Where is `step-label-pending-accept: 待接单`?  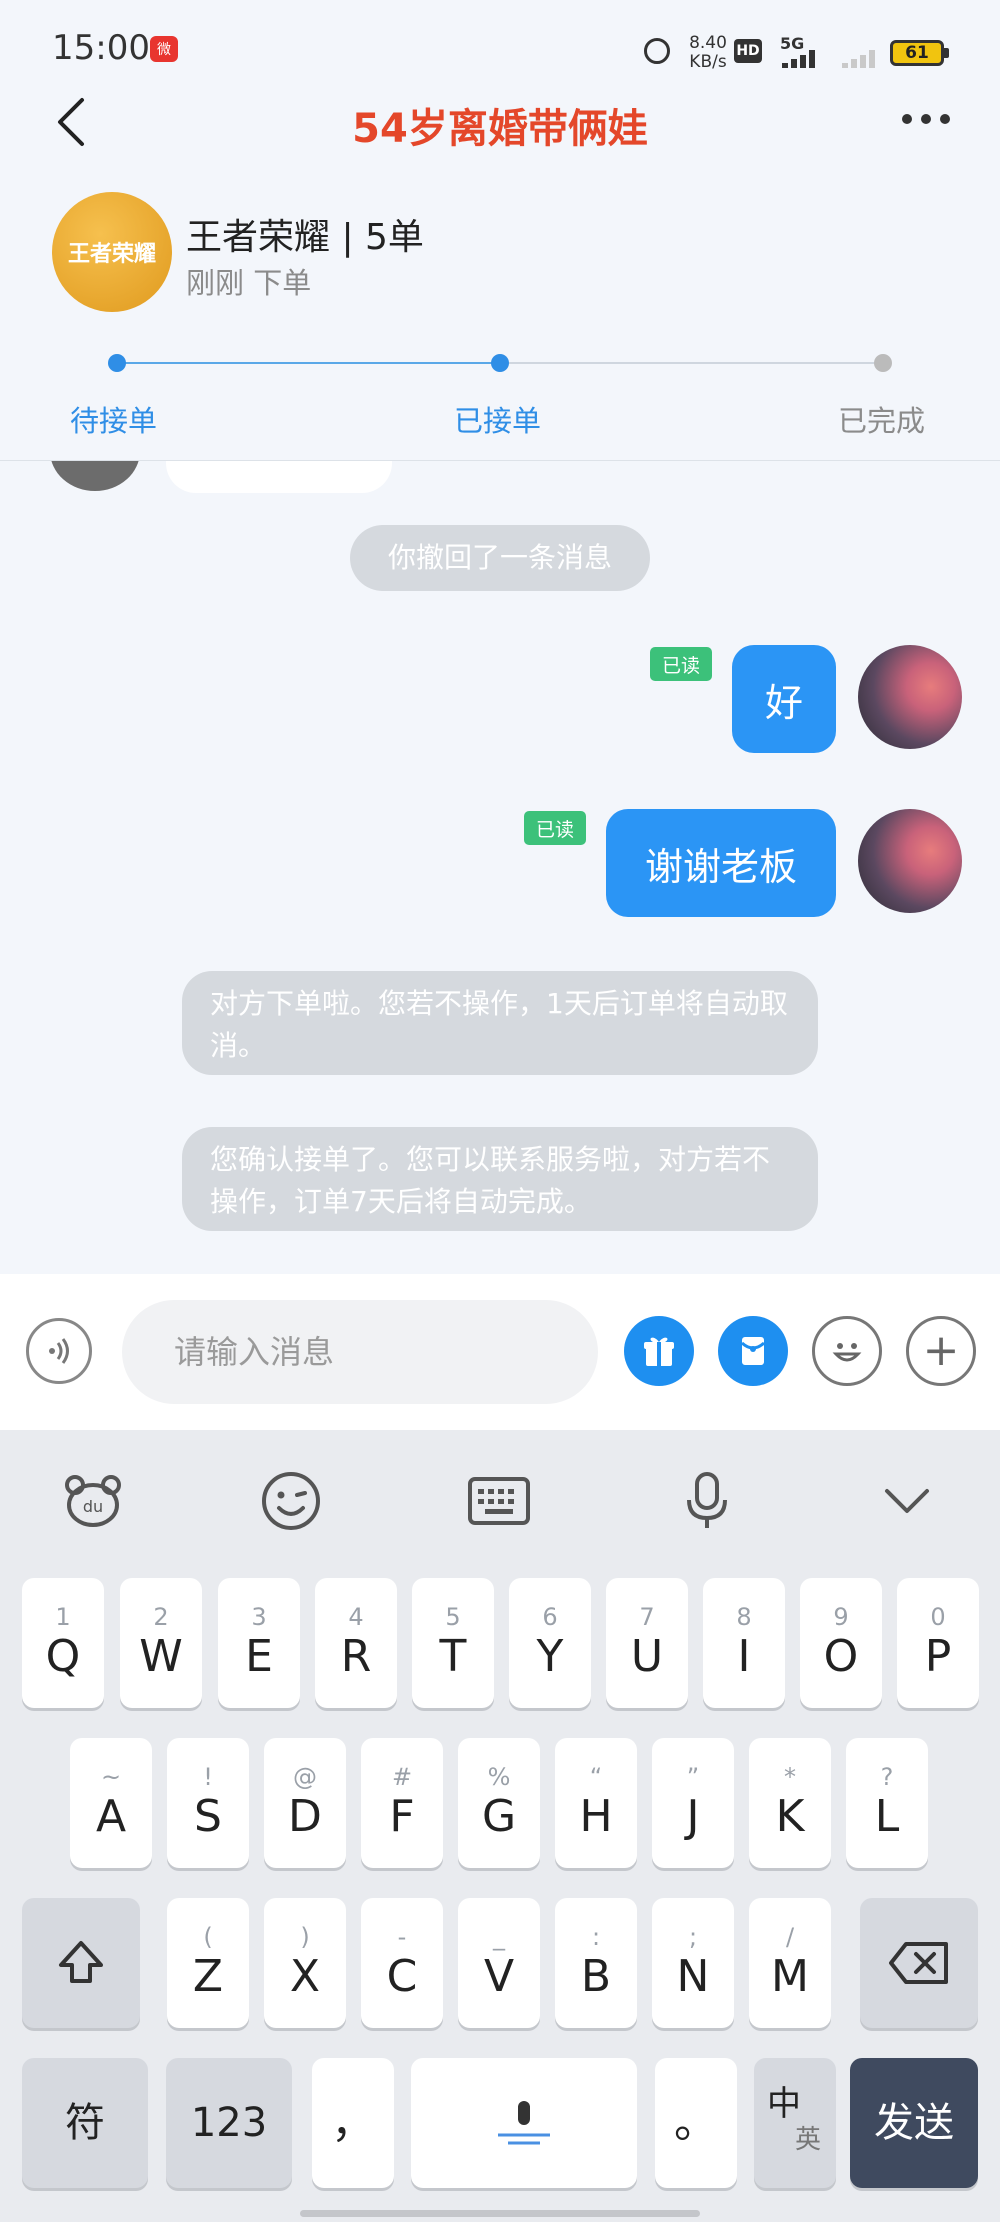 step-label-pending-accept: 待接单 is located at coordinates (114, 421).